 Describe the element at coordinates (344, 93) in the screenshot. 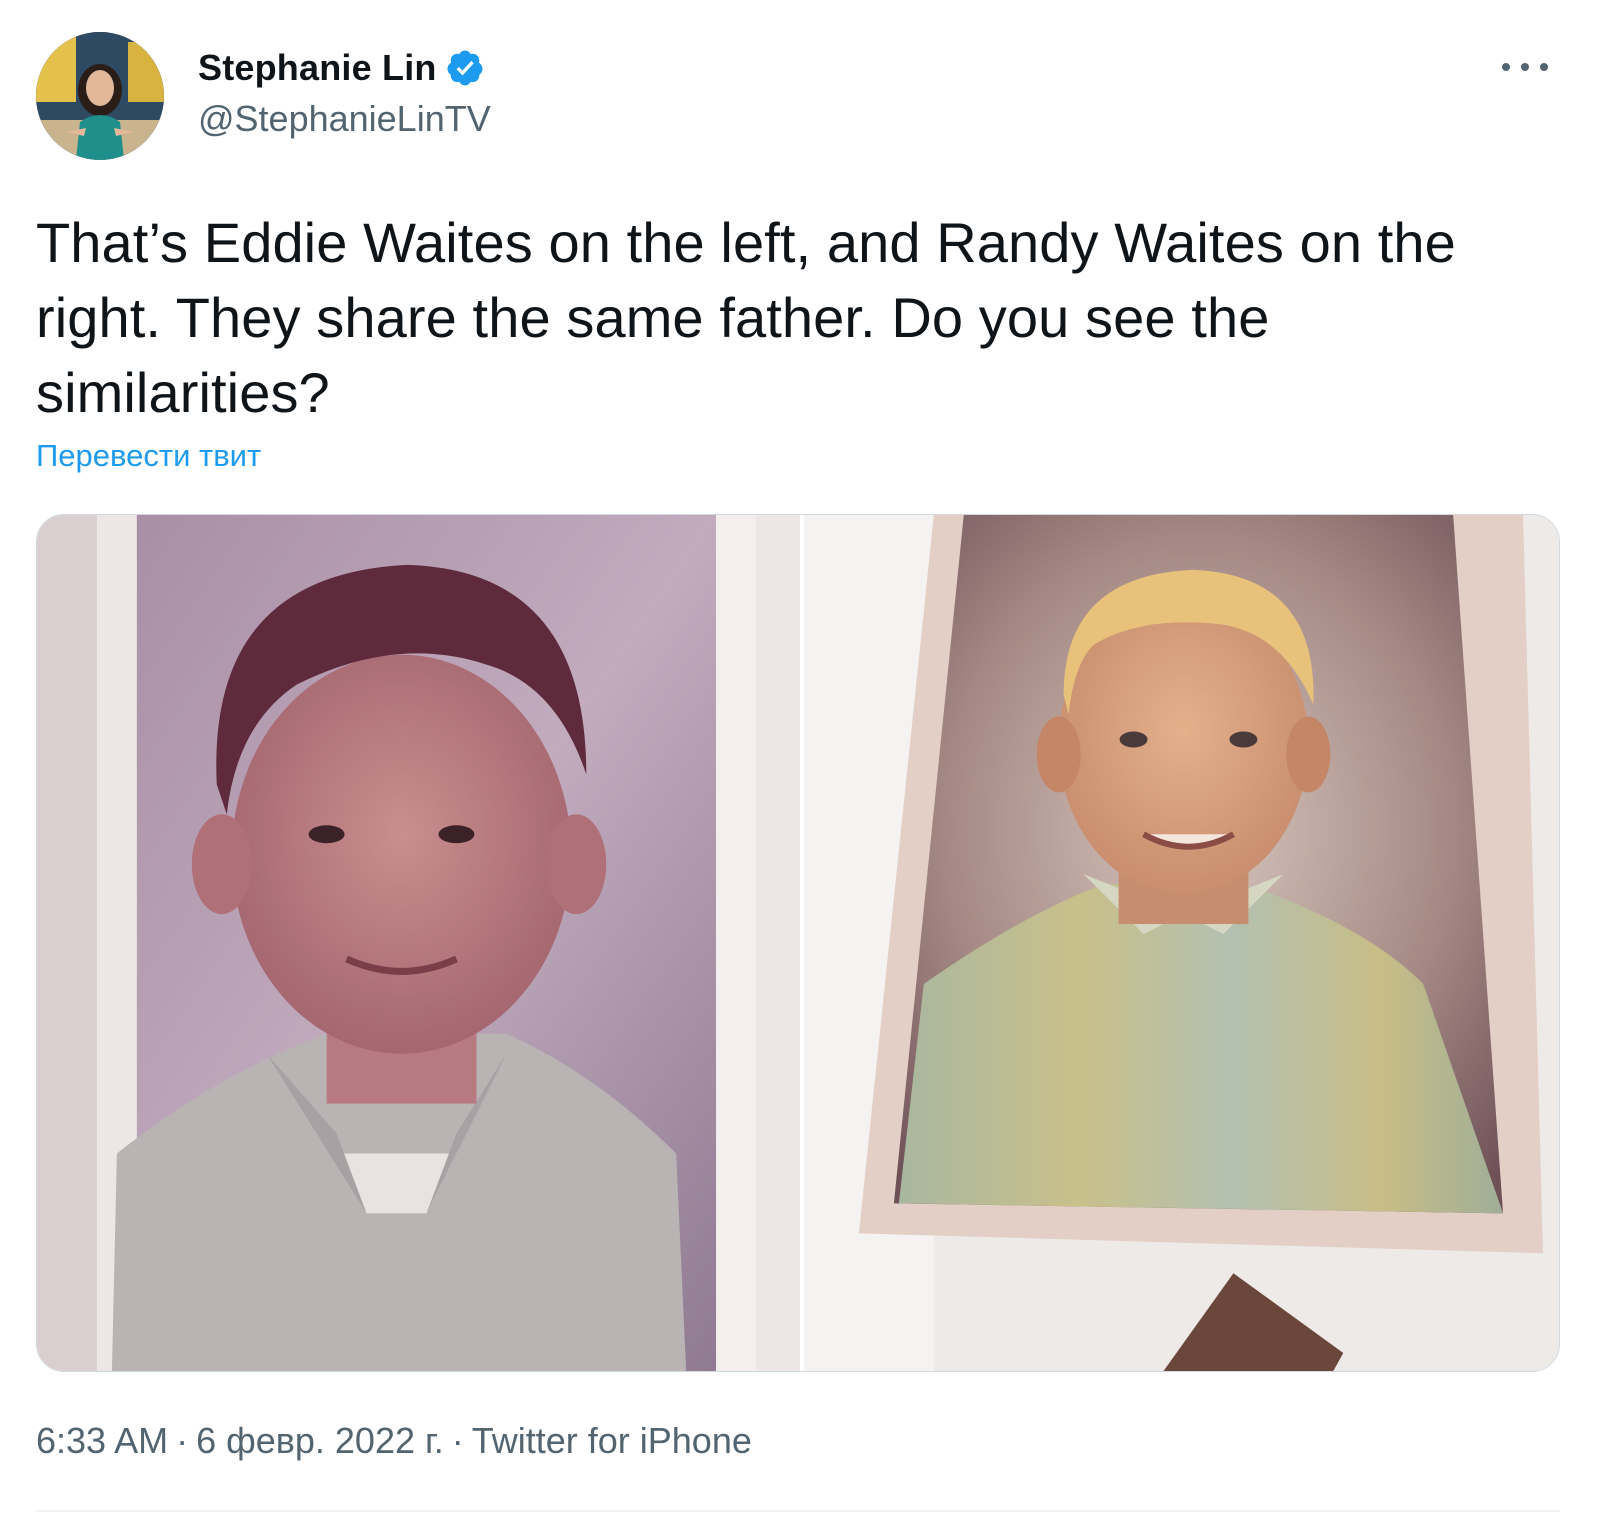

I see `author-block: Stephanie Lin @StephanieLinTV` at that location.